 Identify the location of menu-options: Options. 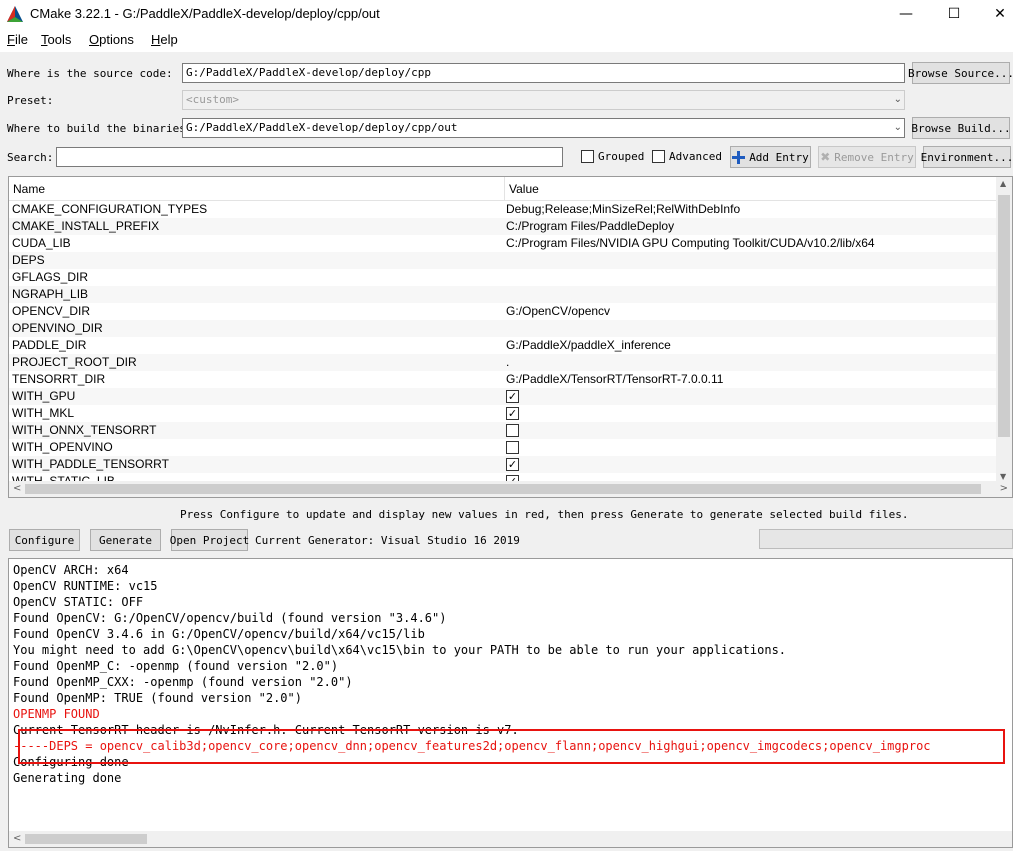
(111, 39).